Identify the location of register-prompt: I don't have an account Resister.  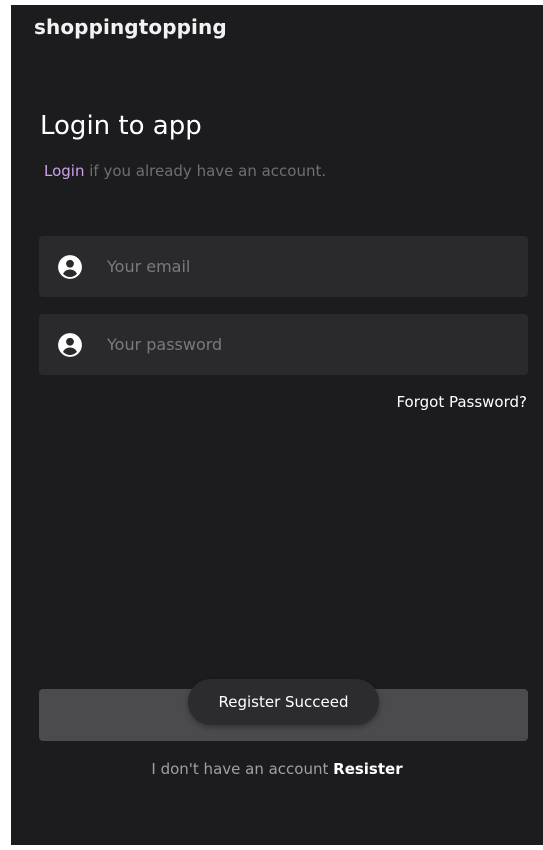
(277, 769).